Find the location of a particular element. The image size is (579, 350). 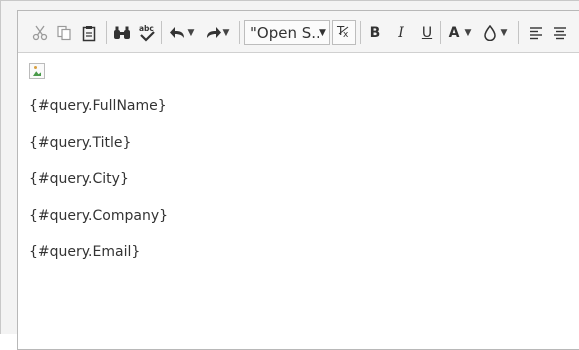

editor-toolbar: abc ▼ ▼ "Open S... ▼ T x B I U A ▼ ▼ is located at coordinates (298, 32).